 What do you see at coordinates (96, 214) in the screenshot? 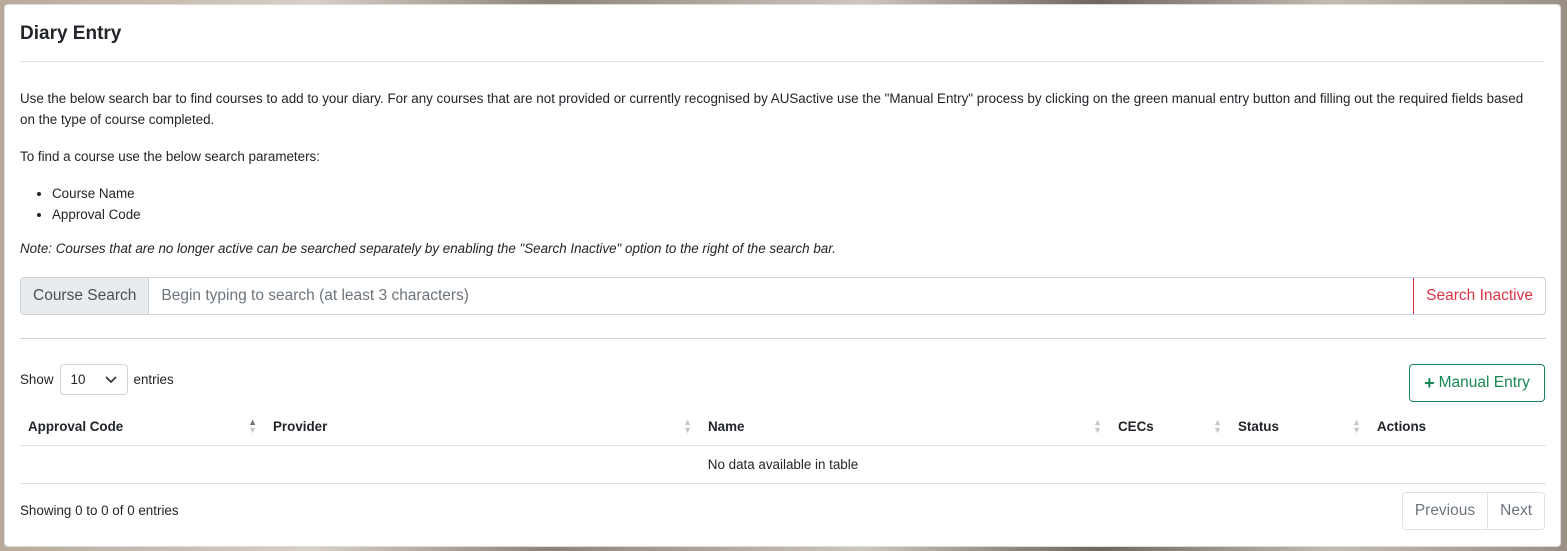
I see `param-approval-code: Approval Code` at bounding box center [96, 214].